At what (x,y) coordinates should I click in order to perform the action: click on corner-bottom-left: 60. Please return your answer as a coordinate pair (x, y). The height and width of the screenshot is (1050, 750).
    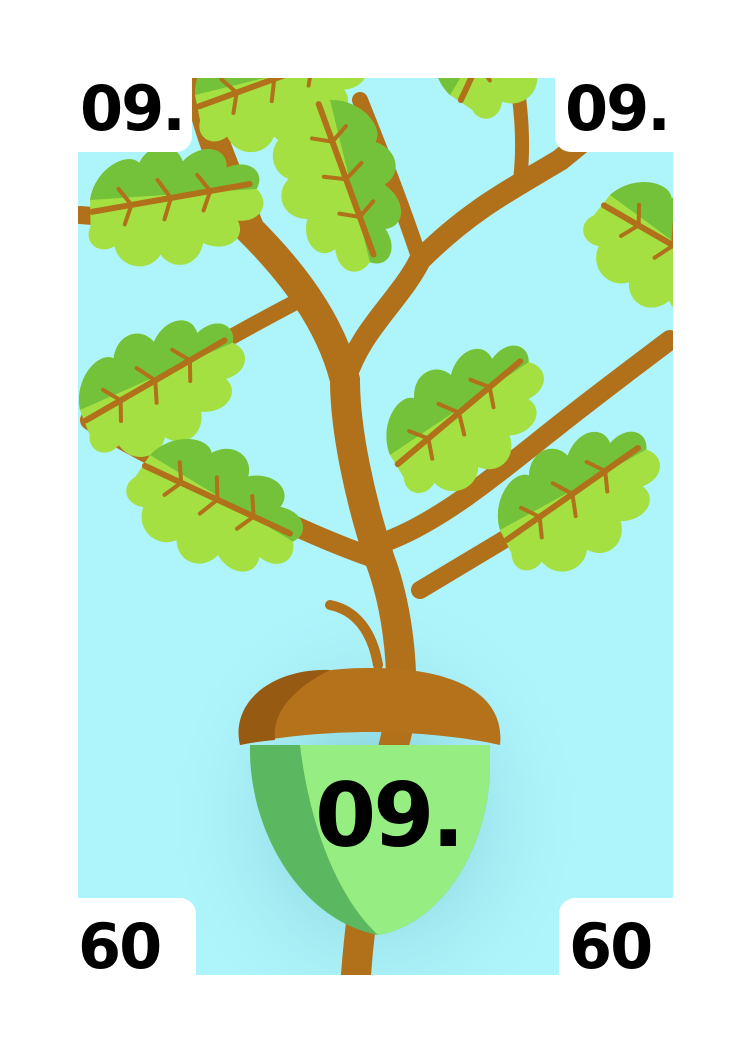
    Looking at the image, I should click on (128, 944).